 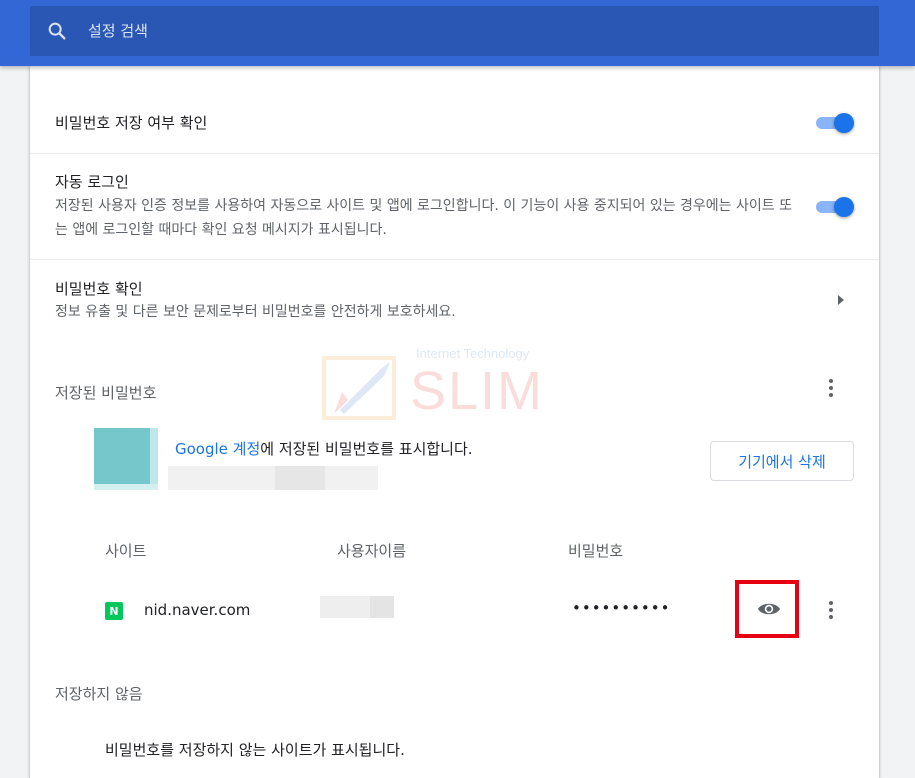 I want to click on never-saved-empty-message: 비밀번호를 저장하지 않는 사이트가 표시됩니다., so click(x=255, y=750).